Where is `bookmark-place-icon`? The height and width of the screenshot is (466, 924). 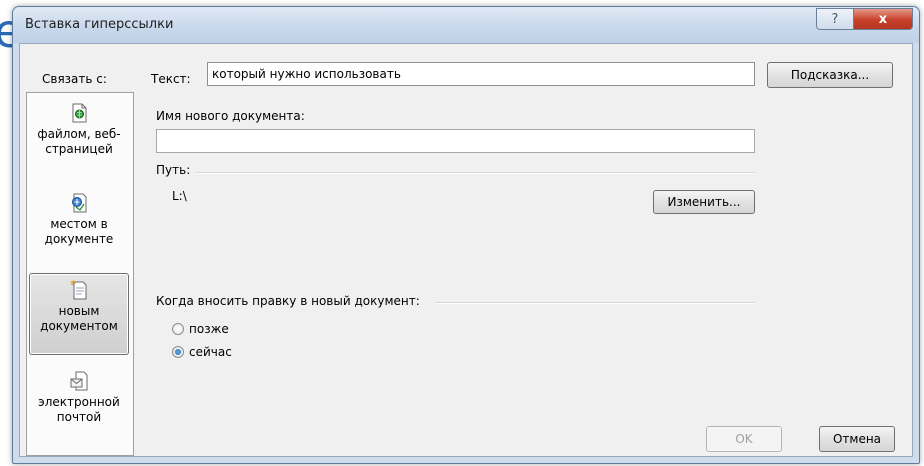 bookmark-place-icon is located at coordinates (79, 203).